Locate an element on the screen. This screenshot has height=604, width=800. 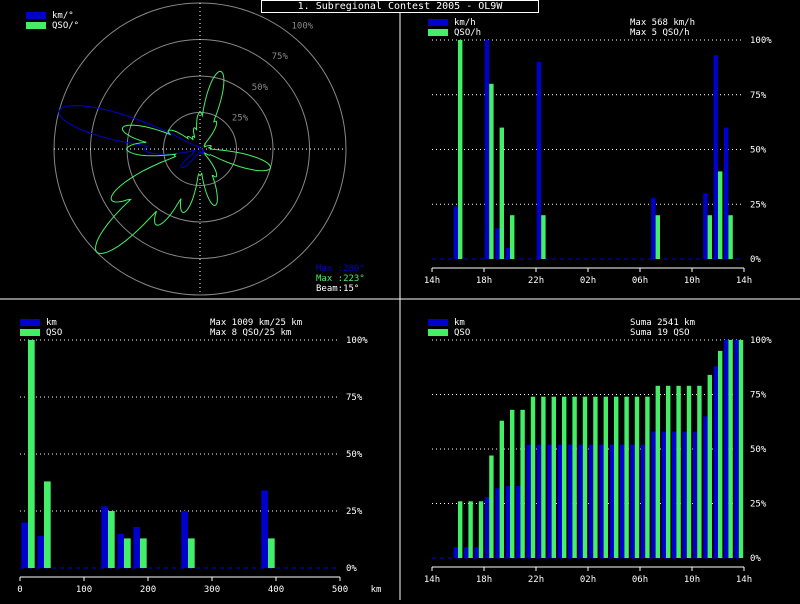
x-tick-3-0: 14h is located at coordinates (432, 580).